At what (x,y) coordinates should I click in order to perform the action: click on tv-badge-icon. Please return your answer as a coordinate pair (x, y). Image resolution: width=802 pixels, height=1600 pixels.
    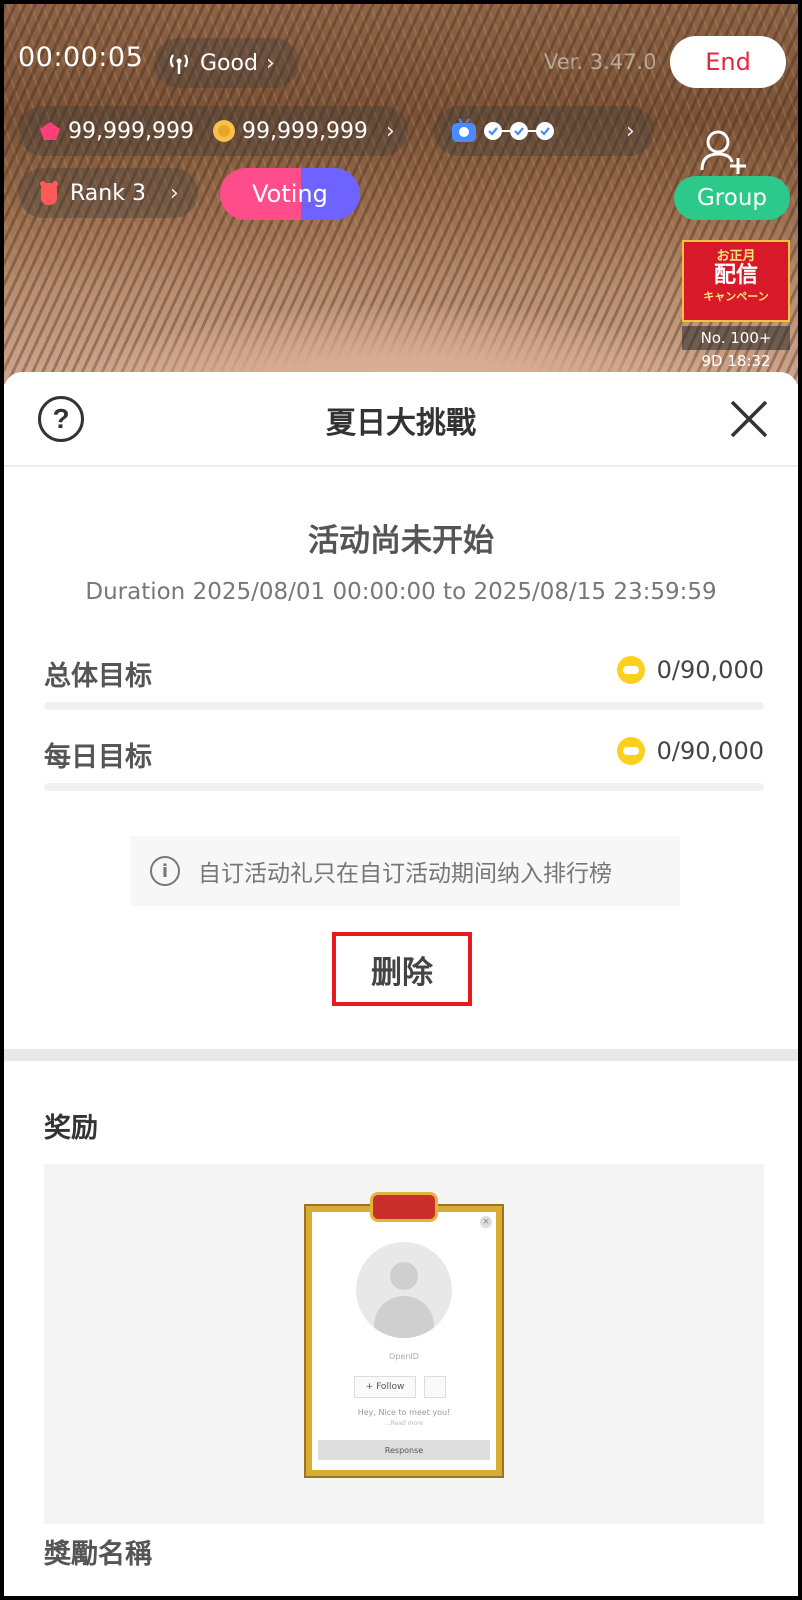
    Looking at the image, I should click on (464, 130).